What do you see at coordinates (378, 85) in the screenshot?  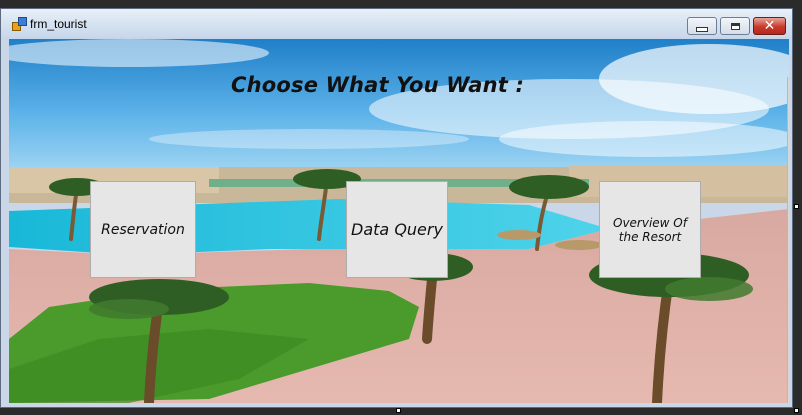 I see `page-heading: Choose What You Want :` at bounding box center [378, 85].